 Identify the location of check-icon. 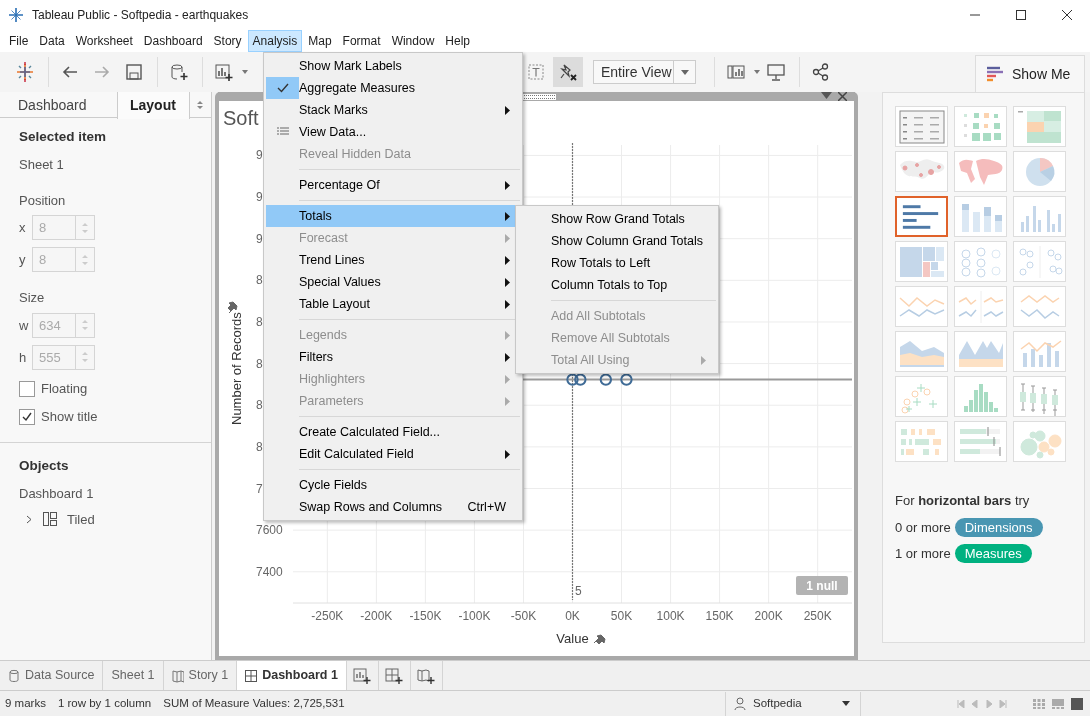
(27, 417).